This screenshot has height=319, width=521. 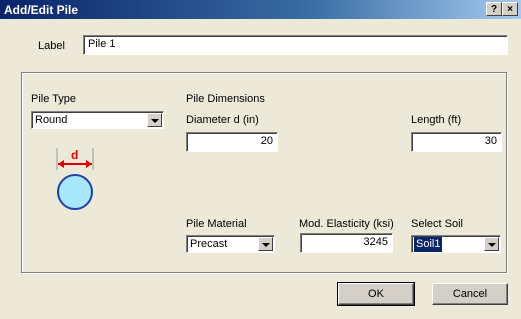 I want to click on mod-elasticity-input: 3245, so click(x=346, y=243).